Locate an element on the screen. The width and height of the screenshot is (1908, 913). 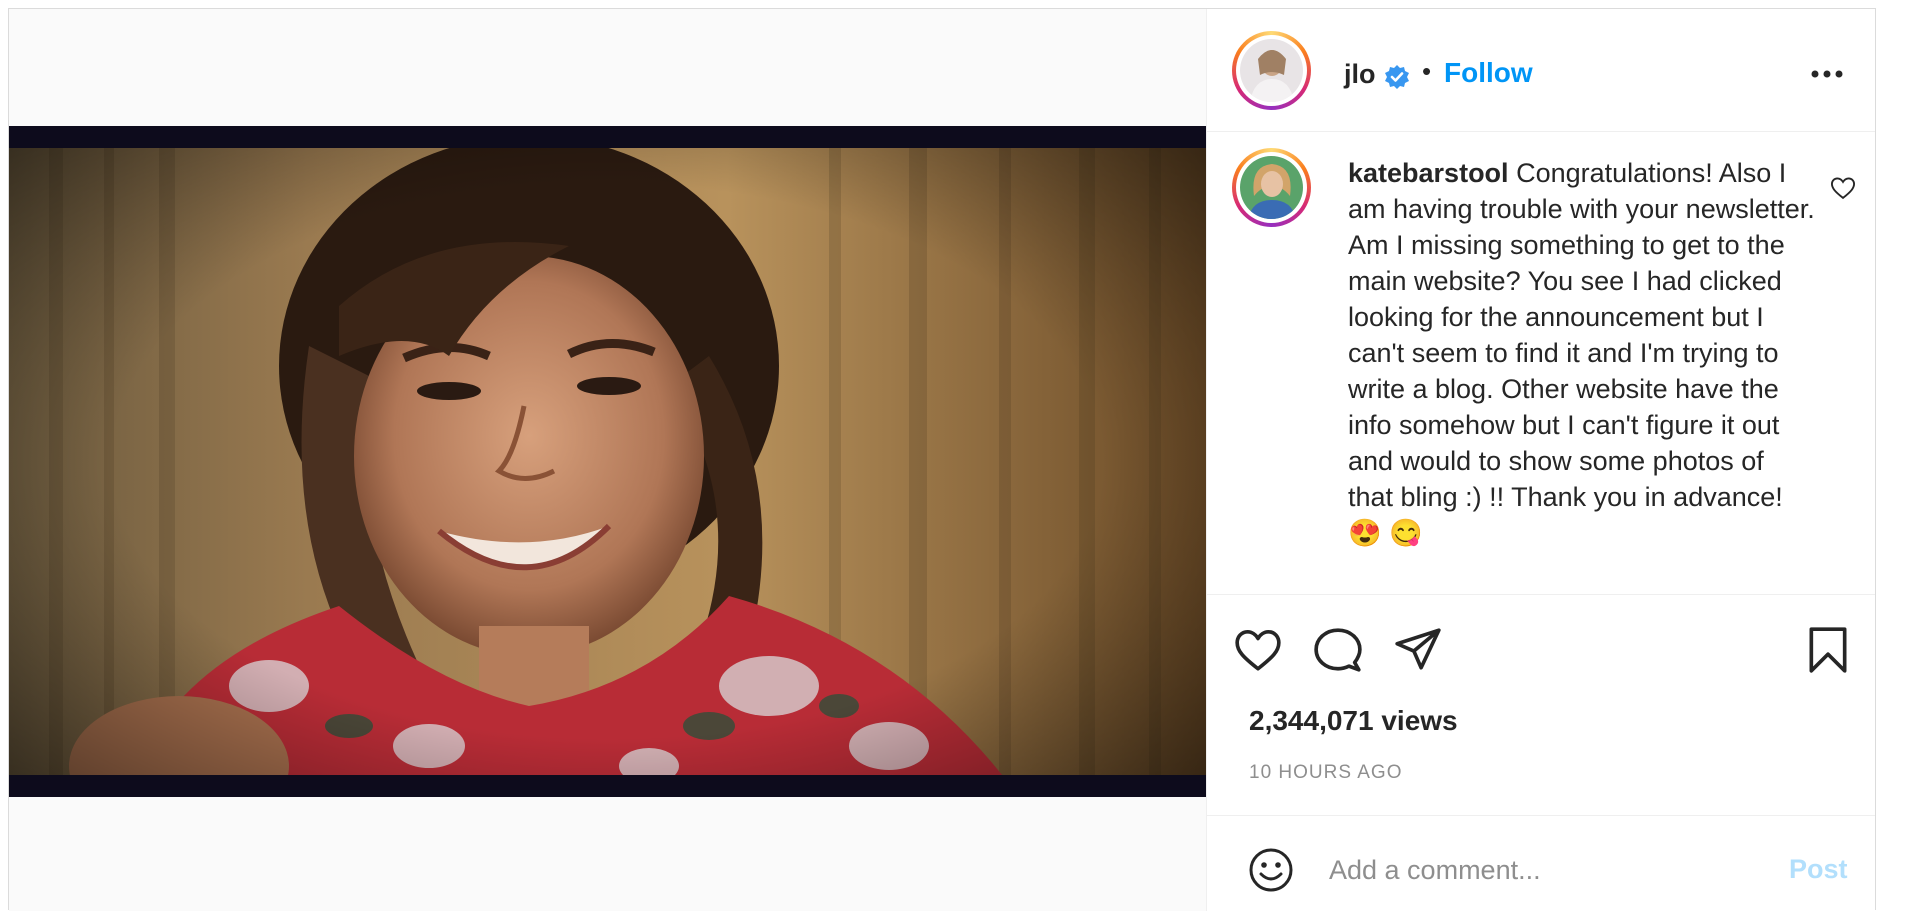
author-username: jlo is located at coordinates (1360, 74).